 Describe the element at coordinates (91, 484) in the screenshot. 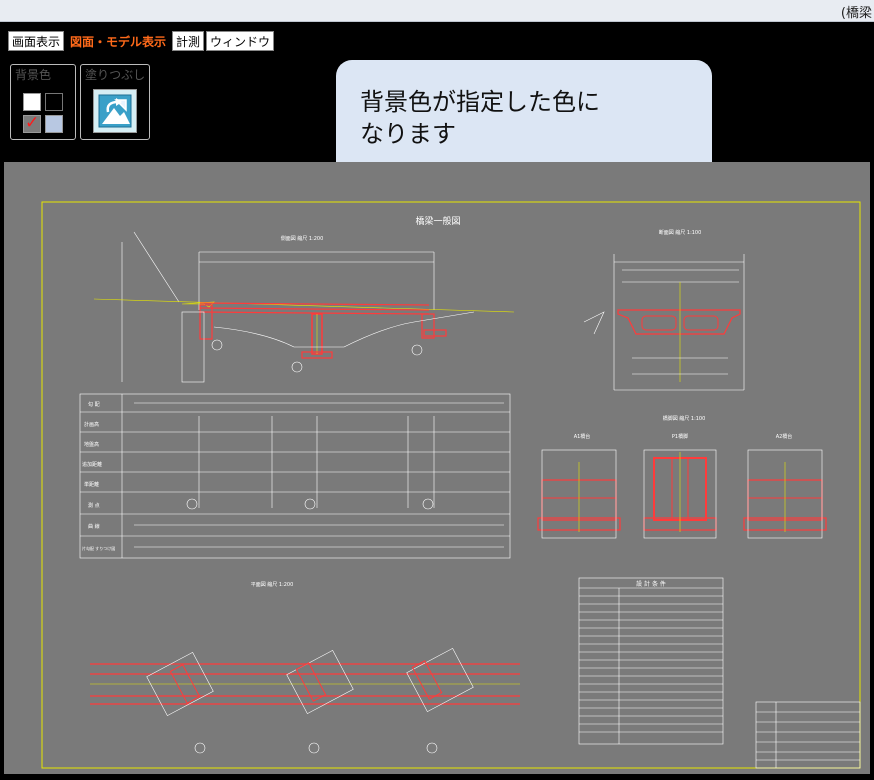

I see `profile-row-label: 単距離` at that location.